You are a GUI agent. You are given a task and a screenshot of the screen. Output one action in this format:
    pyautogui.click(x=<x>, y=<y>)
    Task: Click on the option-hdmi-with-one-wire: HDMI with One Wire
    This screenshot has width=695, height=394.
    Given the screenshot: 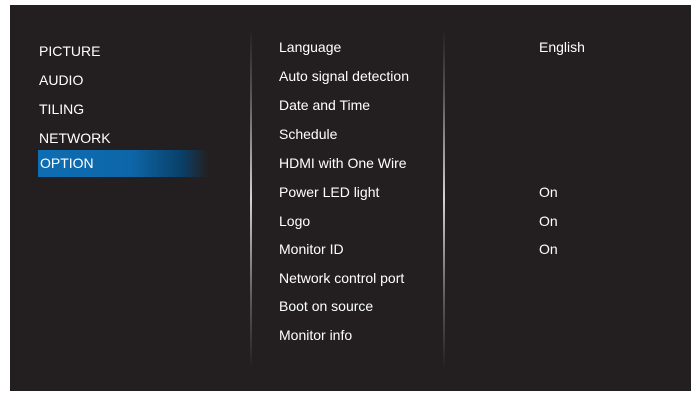 What is the action you would take?
    pyautogui.click(x=343, y=163)
    